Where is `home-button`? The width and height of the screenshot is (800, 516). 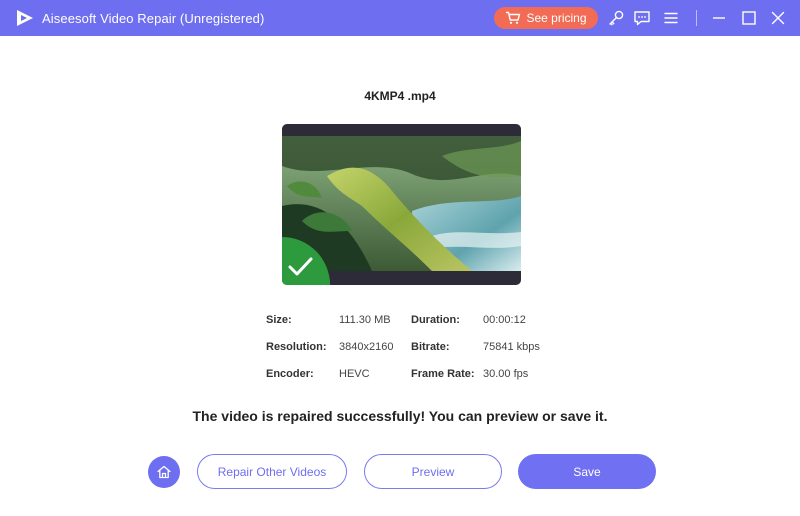 home-button is located at coordinates (164, 472).